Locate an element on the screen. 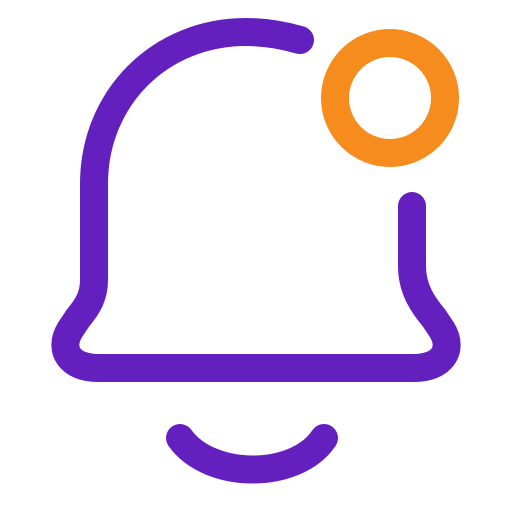 This screenshot has width=512, height=512. bell-clapper is located at coordinates (252, 454).